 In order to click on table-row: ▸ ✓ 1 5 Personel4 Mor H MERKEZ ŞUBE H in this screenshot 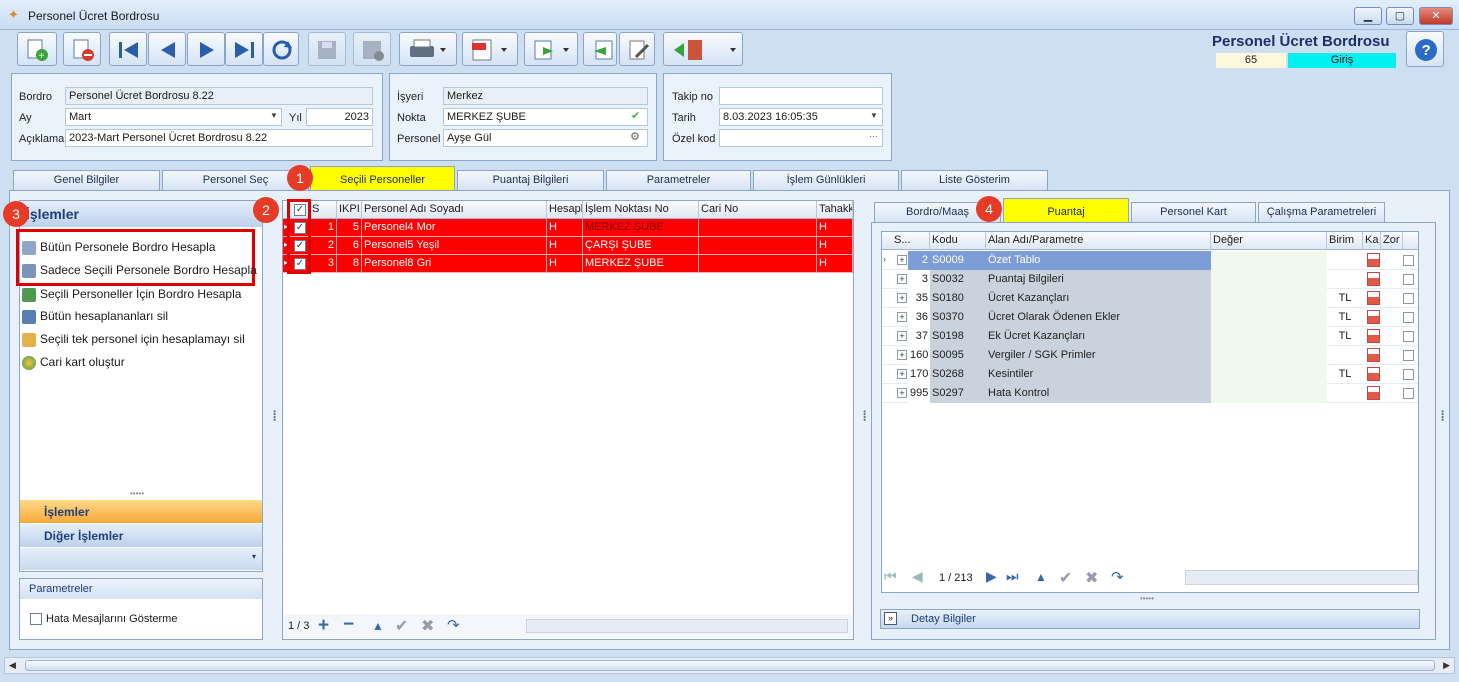, I will do `click(568, 228)`.